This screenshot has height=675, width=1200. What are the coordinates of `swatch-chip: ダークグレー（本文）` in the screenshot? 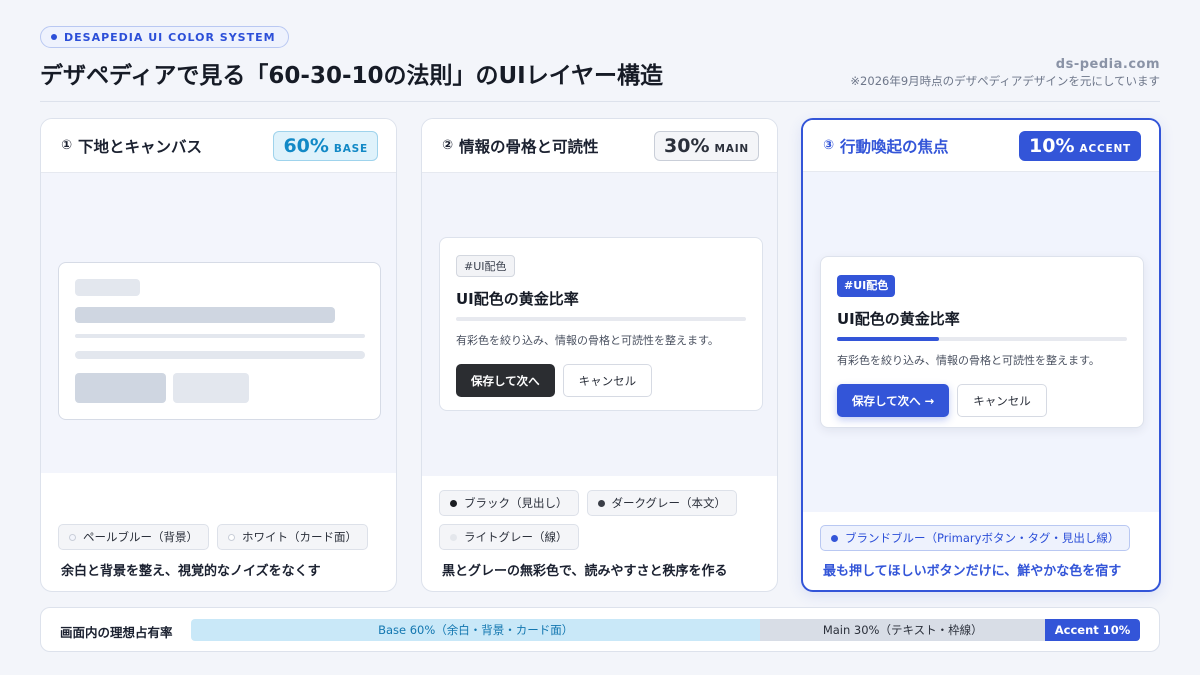 It's located at (662, 503).